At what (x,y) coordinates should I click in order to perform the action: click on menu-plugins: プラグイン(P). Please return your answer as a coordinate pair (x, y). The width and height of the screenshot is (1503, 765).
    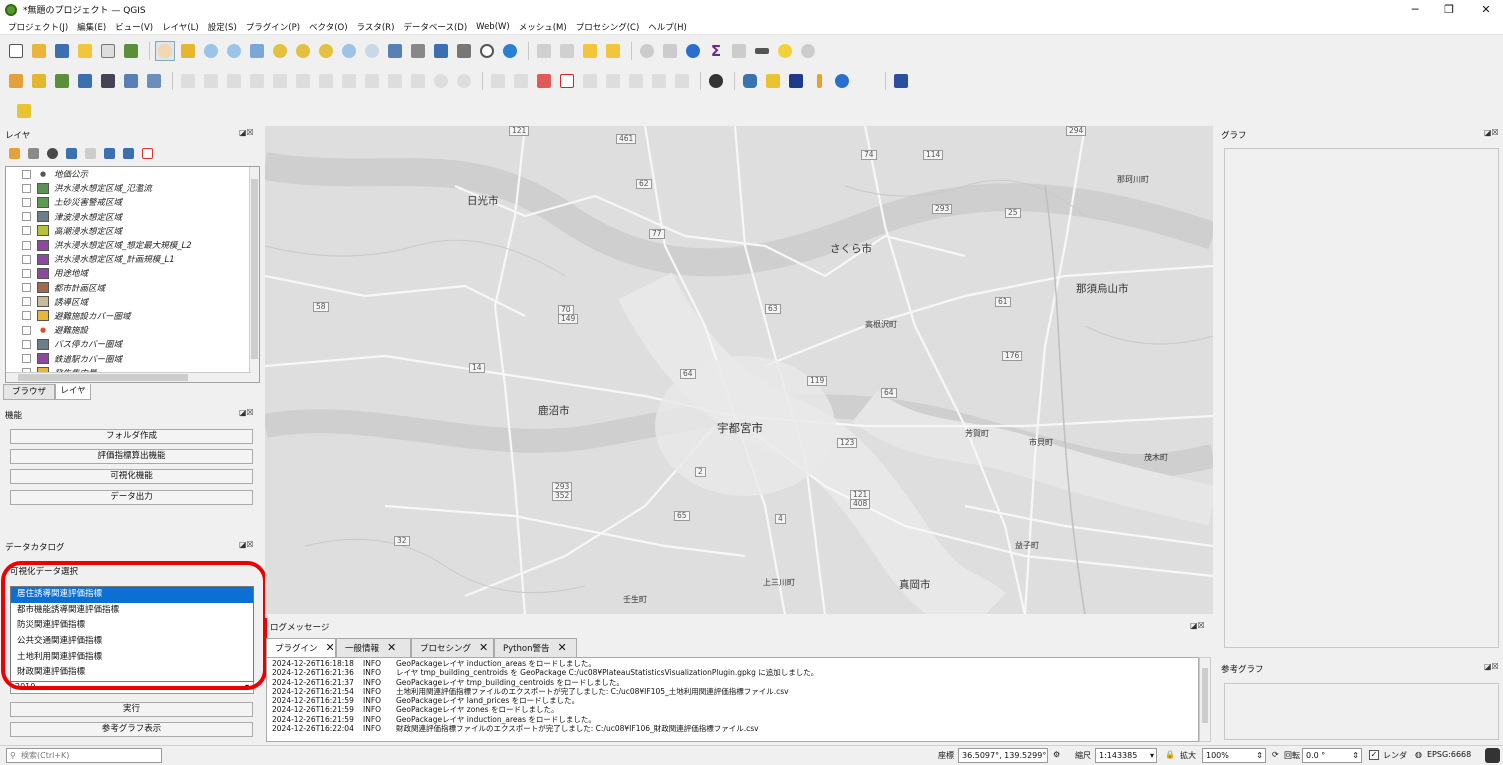
    Looking at the image, I should click on (273, 27).